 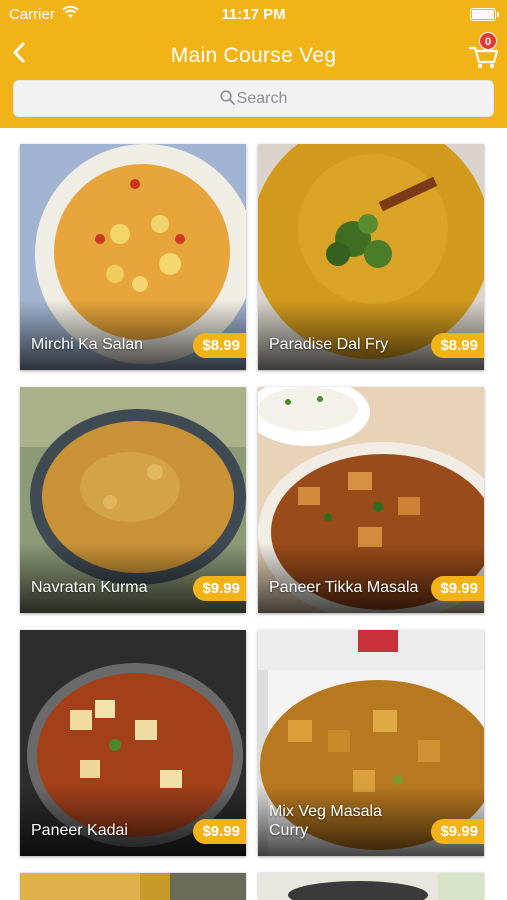 I want to click on menu-item-card: Mirchi Ka Salan $8.99, so click(x=133, y=257).